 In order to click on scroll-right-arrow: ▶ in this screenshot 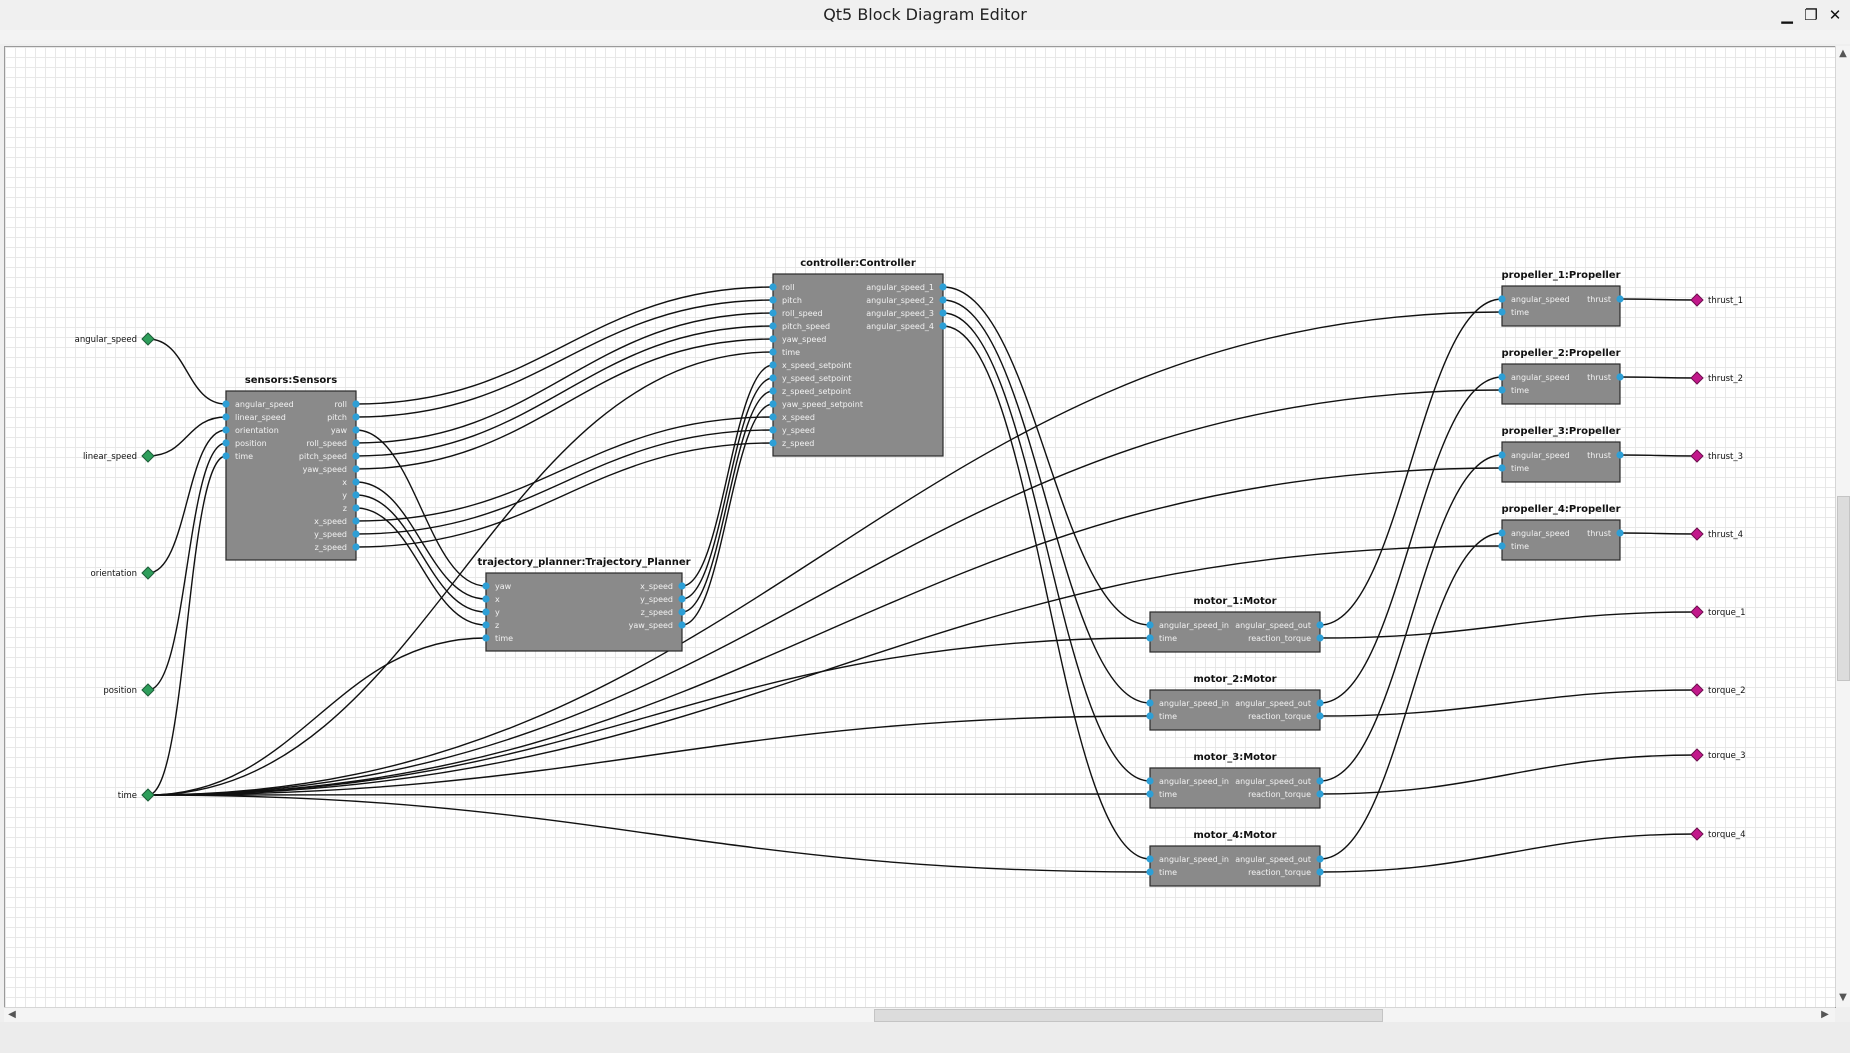, I will do `click(1825, 1015)`.